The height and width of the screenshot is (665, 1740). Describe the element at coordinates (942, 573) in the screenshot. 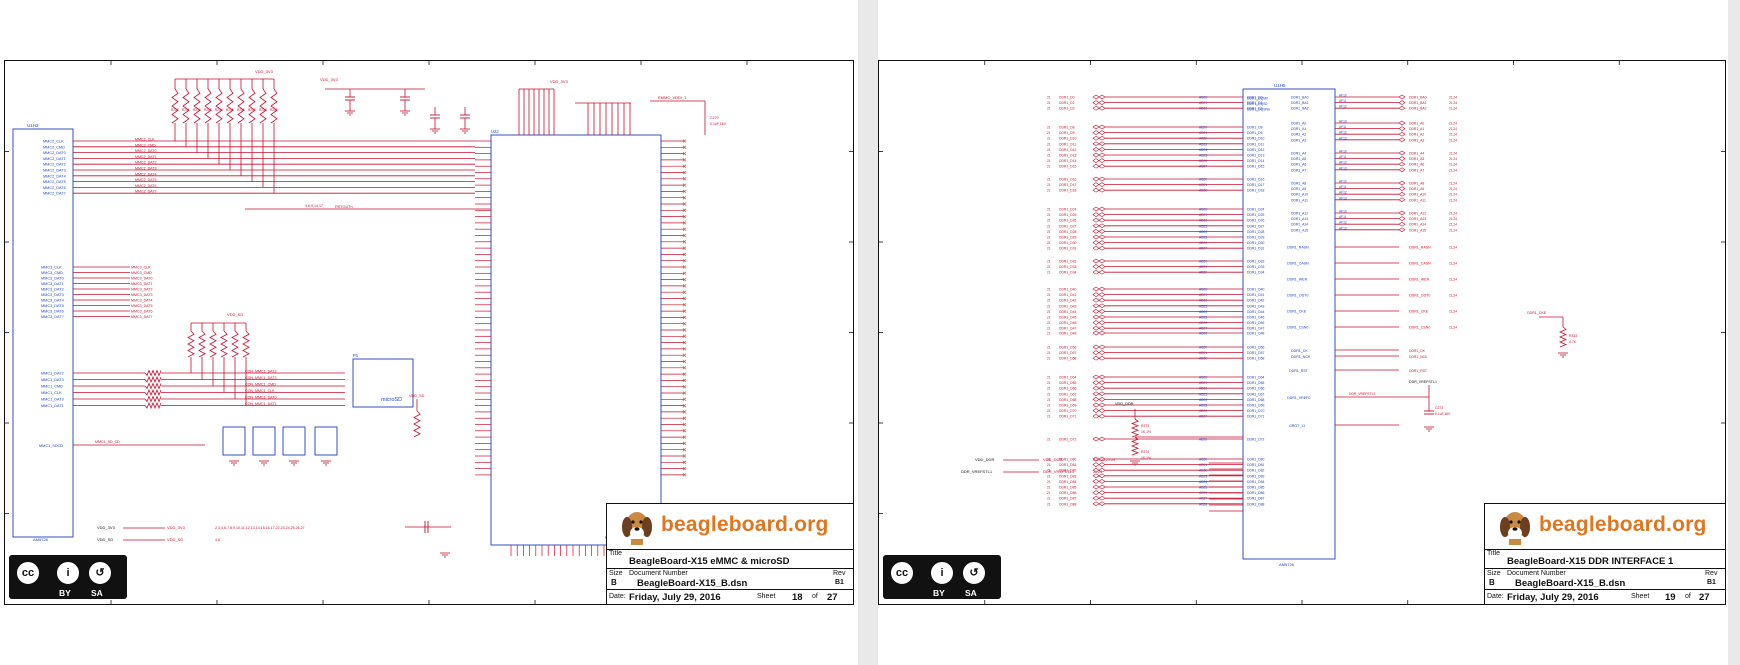

I see `by-icon: i` at that location.